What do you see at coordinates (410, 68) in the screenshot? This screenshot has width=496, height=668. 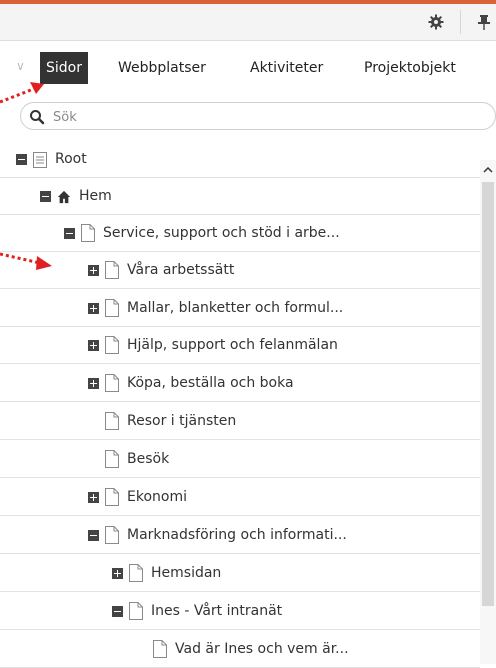 I see `tab-projektobjekt: Projektobjekt` at bounding box center [410, 68].